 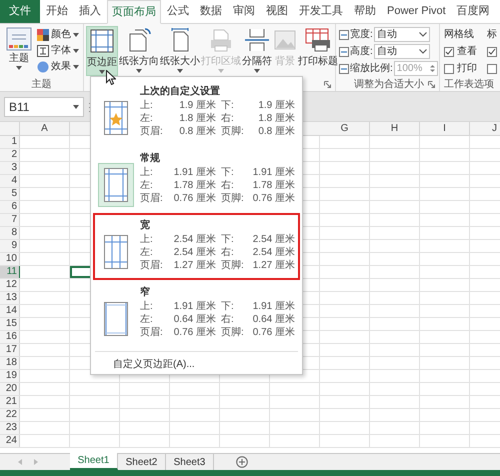 What do you see at coordinates (10, 168) in the screenshot?
I see `row-header: 3` at bounding box center [10, 168].